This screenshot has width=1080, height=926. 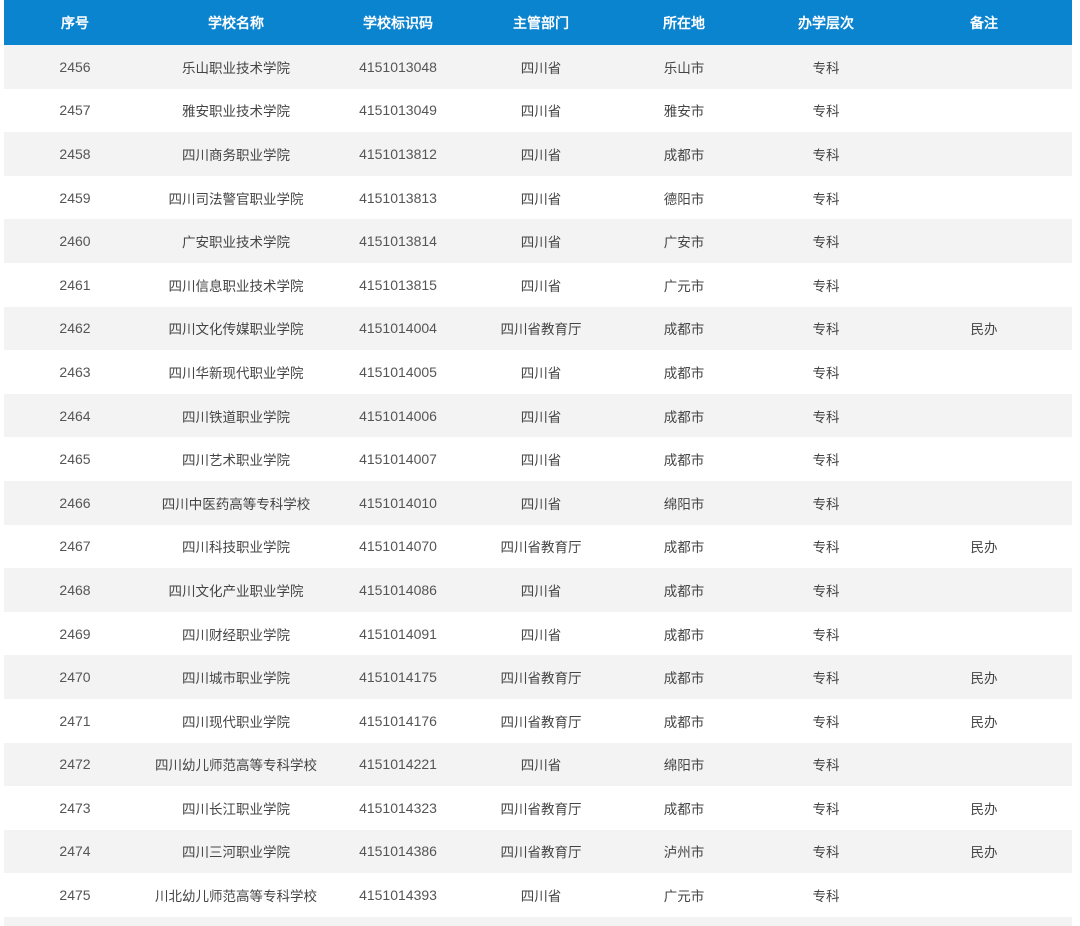 What do you see at coordinates (398, 720) in the screenshot?
I see `cell-school-code: 4151014176` at bounding box center [398, 720].